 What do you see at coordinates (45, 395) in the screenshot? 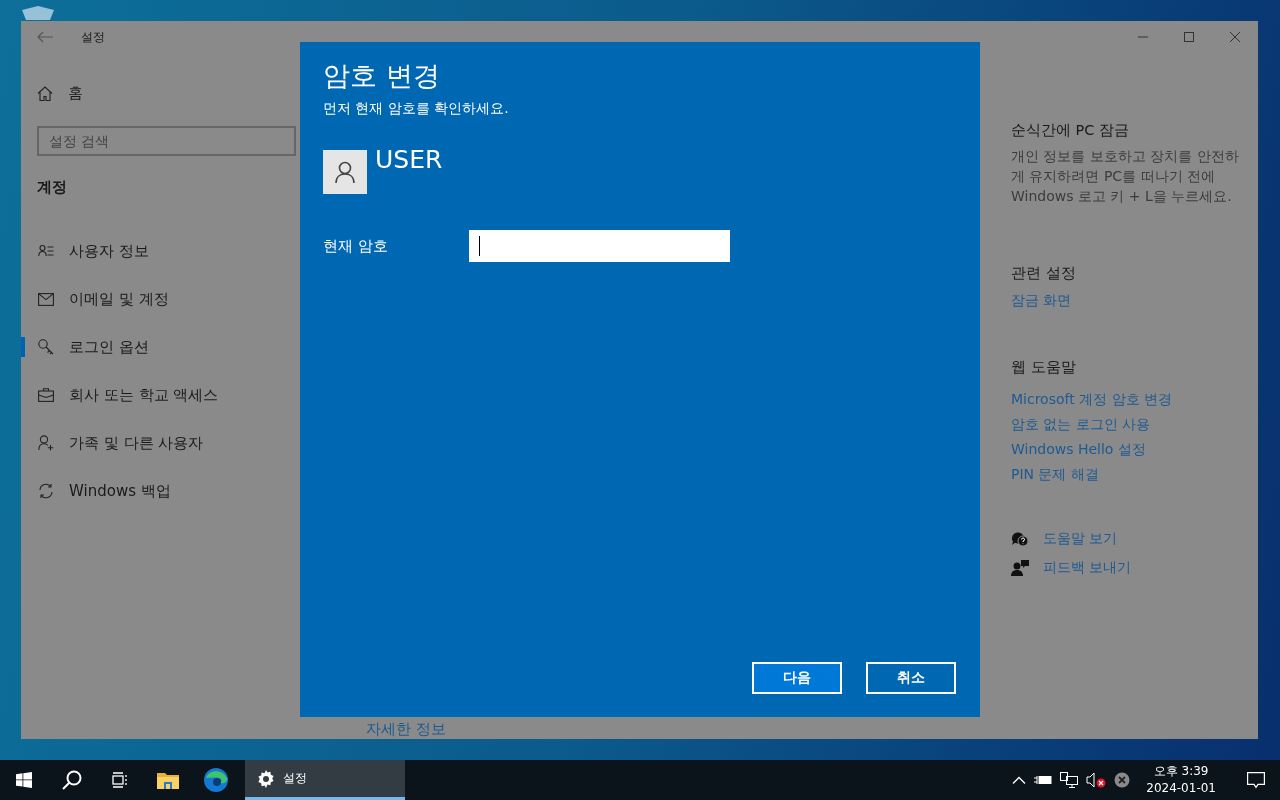
I see `briefcase-icon` at bounding box center [45, 395].